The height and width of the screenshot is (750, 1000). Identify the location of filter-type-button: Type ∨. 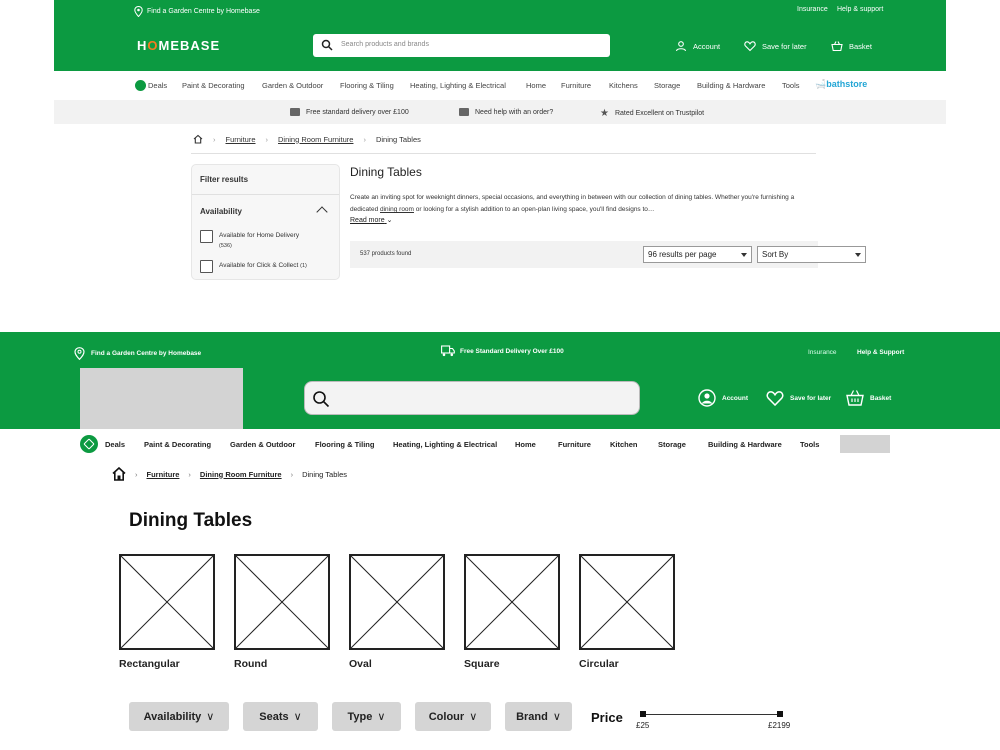
(366, 716).